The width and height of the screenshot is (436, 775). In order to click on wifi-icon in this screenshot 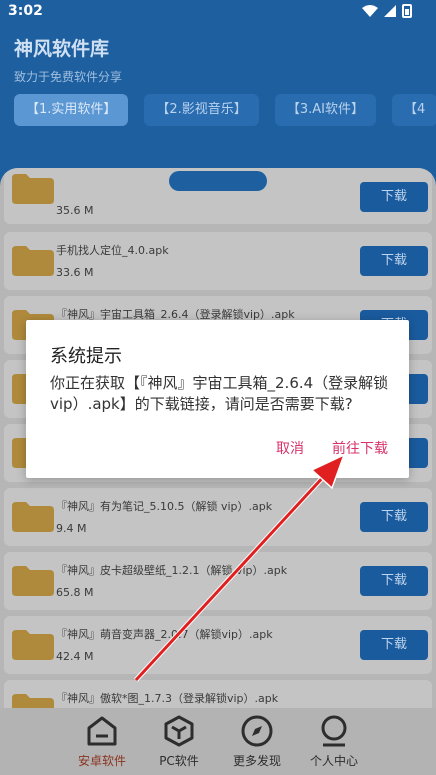, I will do `click(370, 11)`.